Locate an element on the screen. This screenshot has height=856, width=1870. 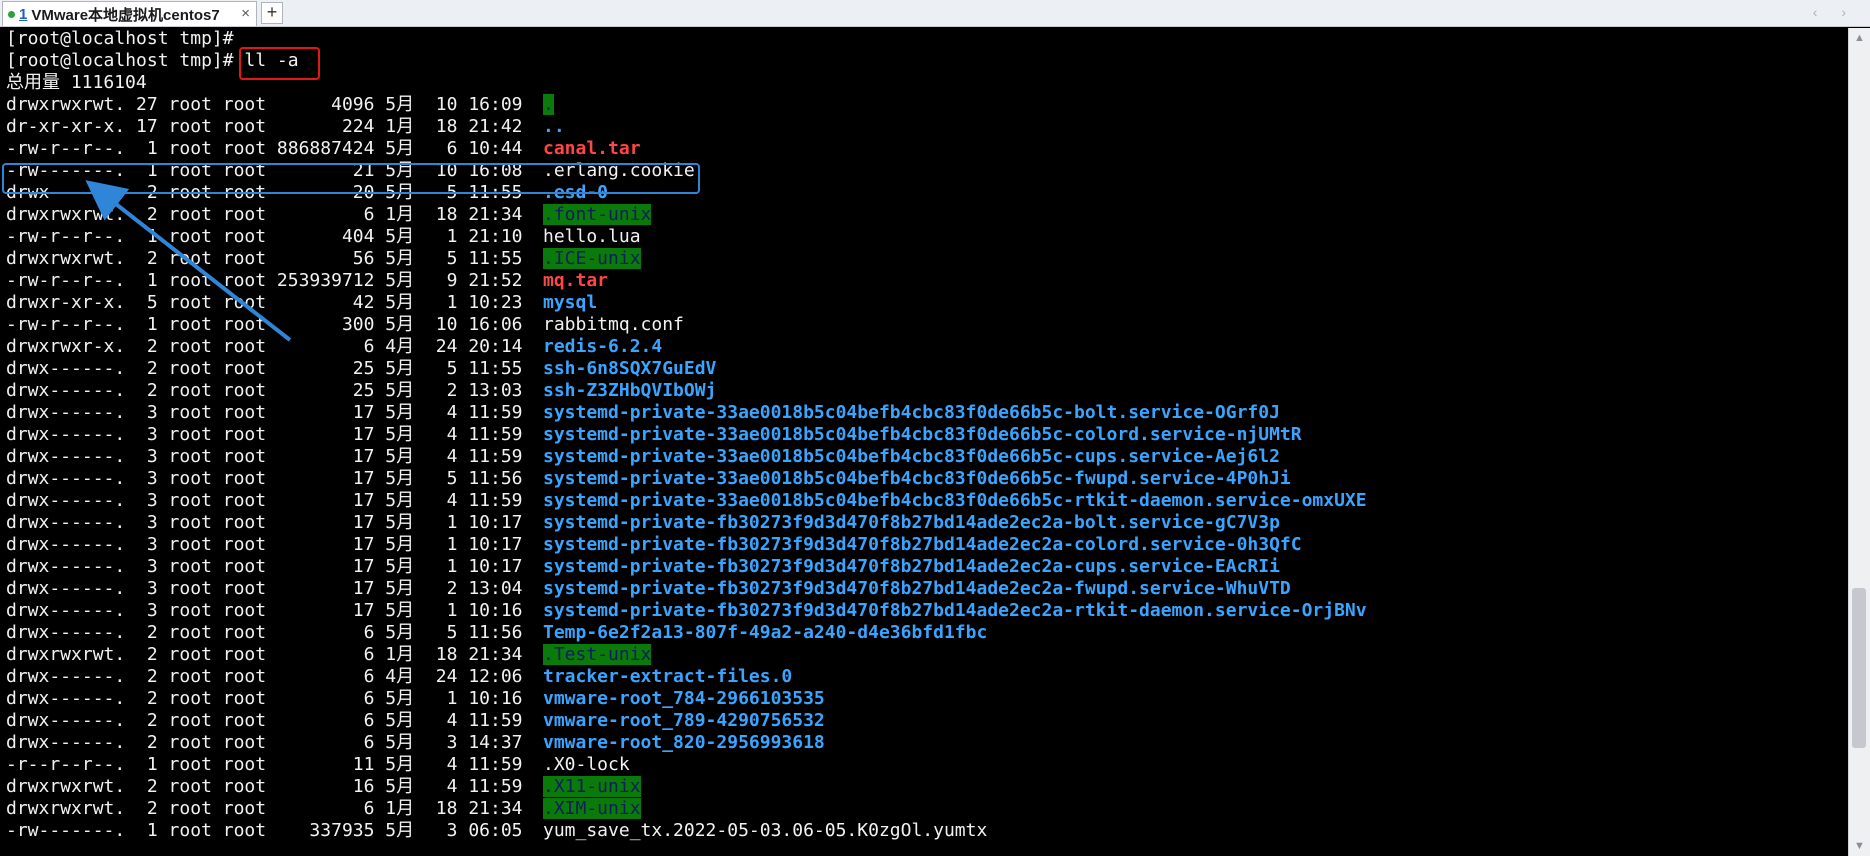
file-metadata: drwx------. 2 root root 6 5月 4 11:59 is located at coordinates (264, 720).